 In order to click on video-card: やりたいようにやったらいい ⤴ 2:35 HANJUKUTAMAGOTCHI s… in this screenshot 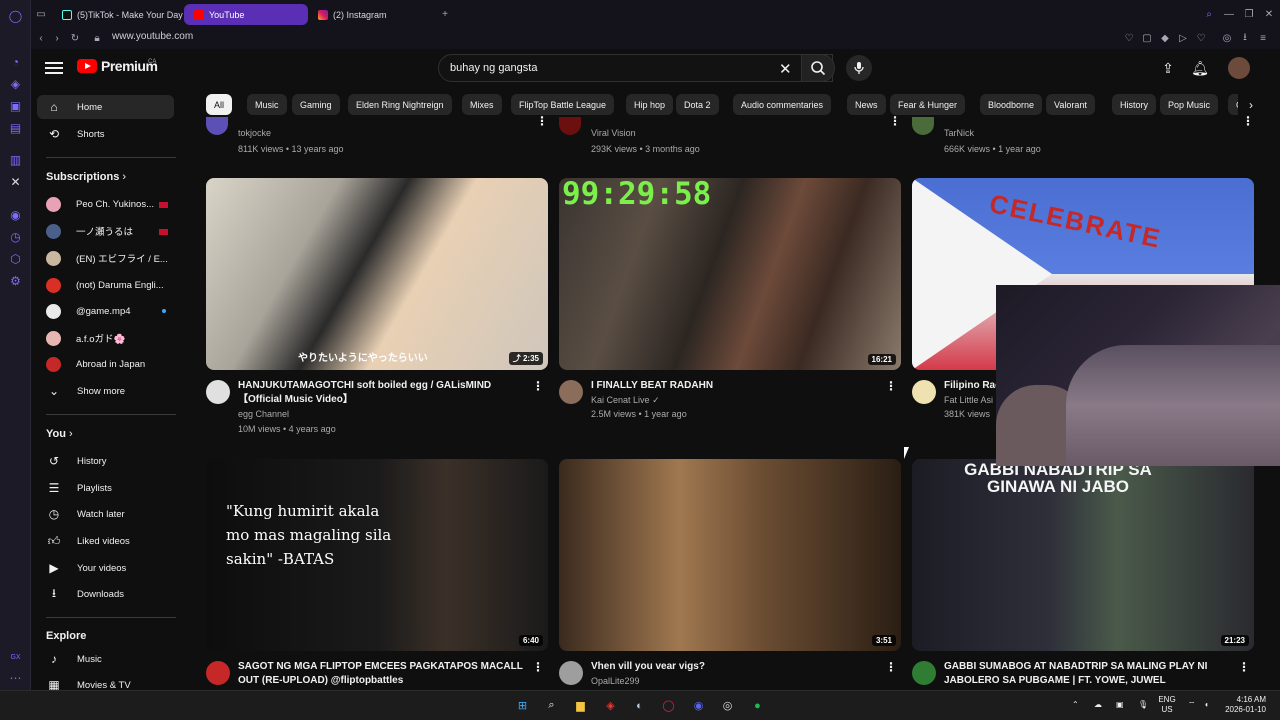, I will do `click(377, 313)`.